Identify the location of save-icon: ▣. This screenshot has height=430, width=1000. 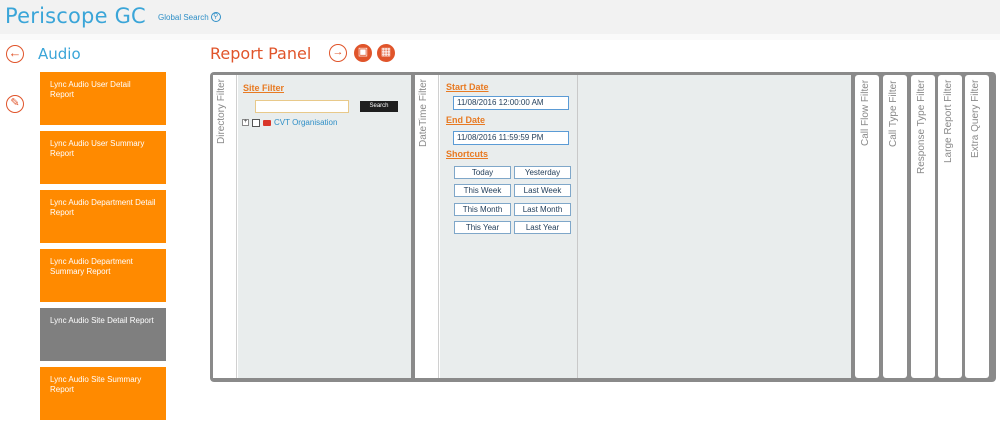
(363, 53).